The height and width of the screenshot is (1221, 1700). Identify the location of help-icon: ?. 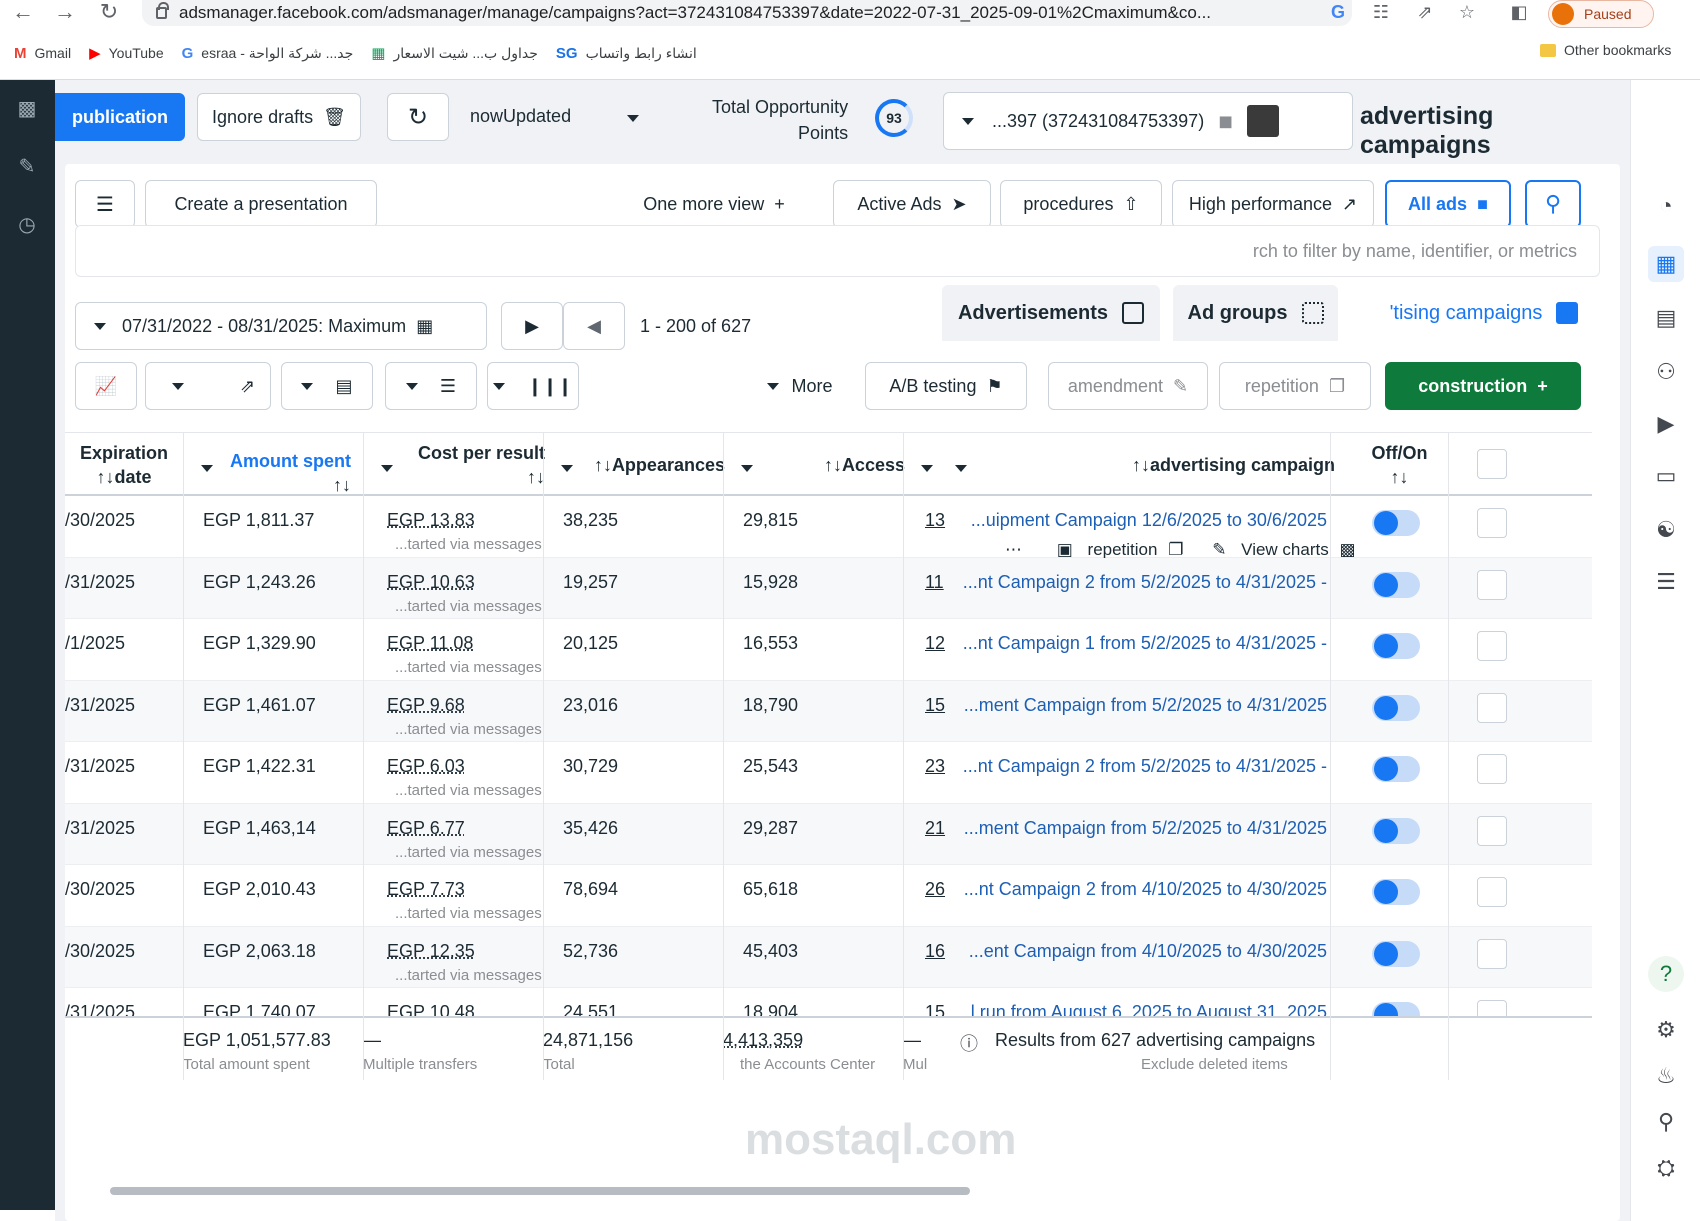
(1666, 974).